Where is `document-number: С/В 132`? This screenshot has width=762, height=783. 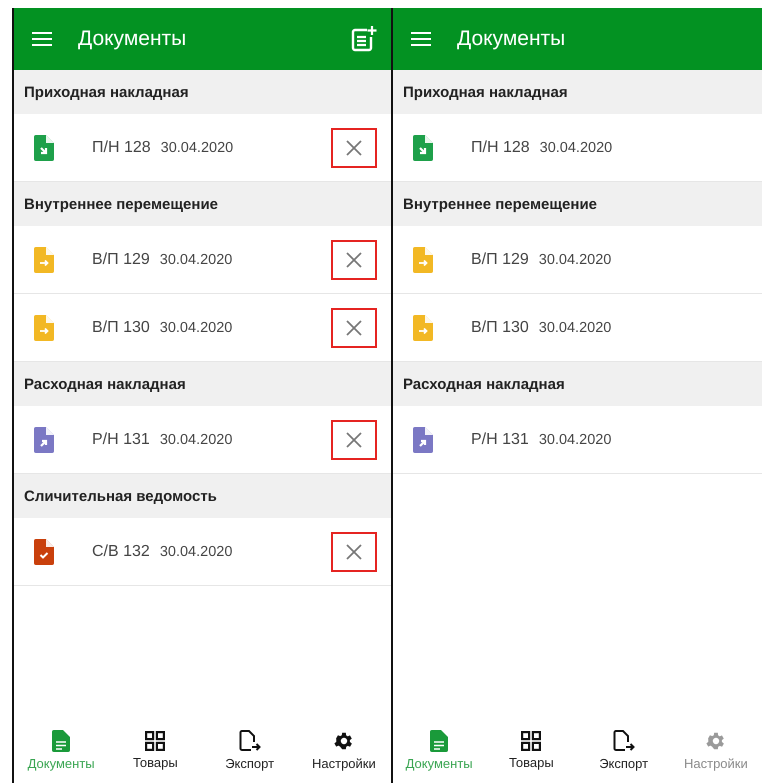 document-number: С/В 132 is located at coordinates (121, 551).